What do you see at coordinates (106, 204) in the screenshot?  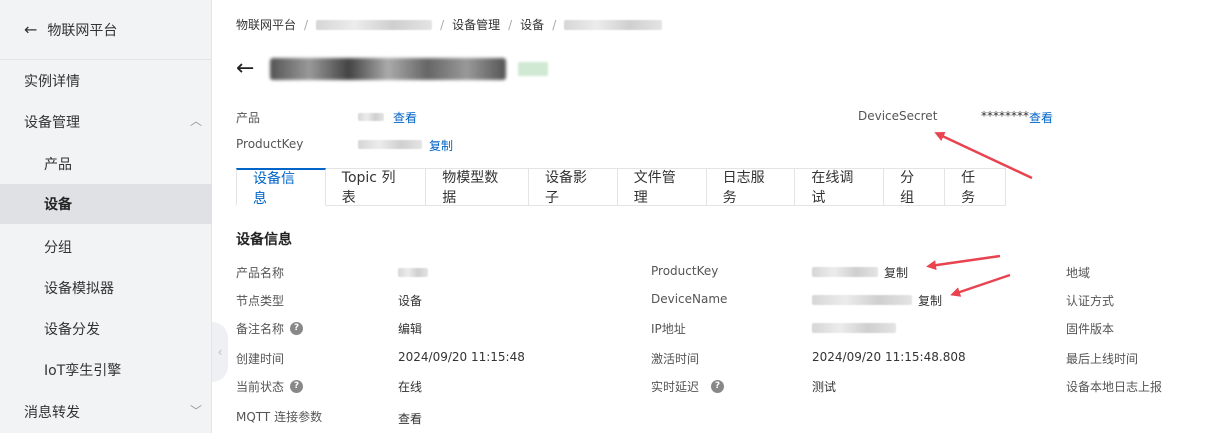 I see `sidebar-item-device: 设备` at bounding box center [106, 204].